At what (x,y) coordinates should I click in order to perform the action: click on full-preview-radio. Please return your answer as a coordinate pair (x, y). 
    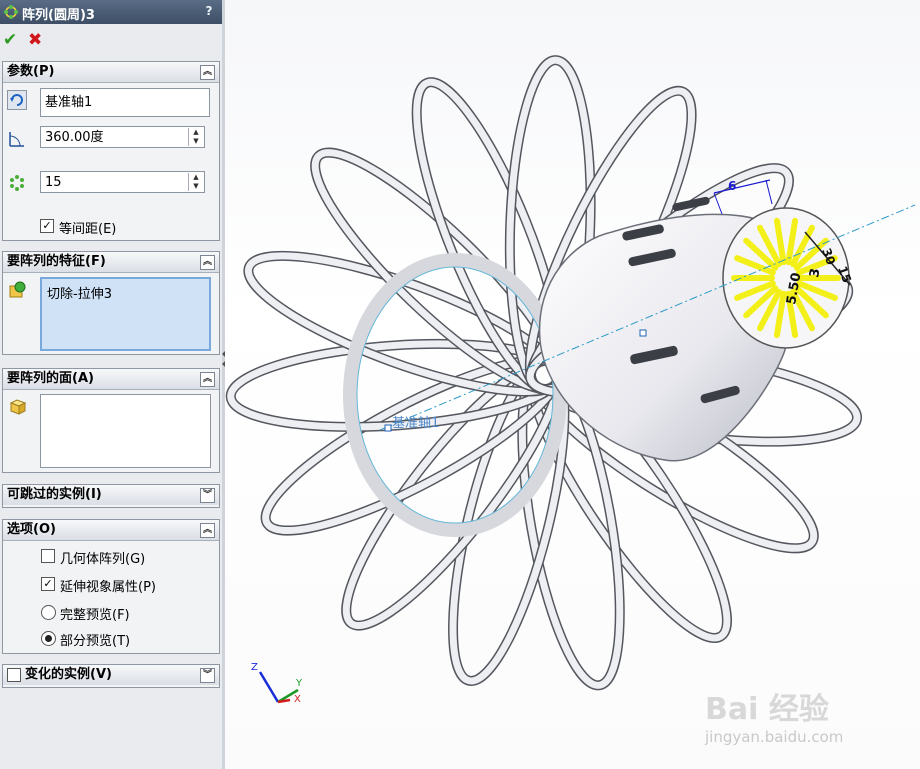
    Looking at the image, I should click on (48, 612).